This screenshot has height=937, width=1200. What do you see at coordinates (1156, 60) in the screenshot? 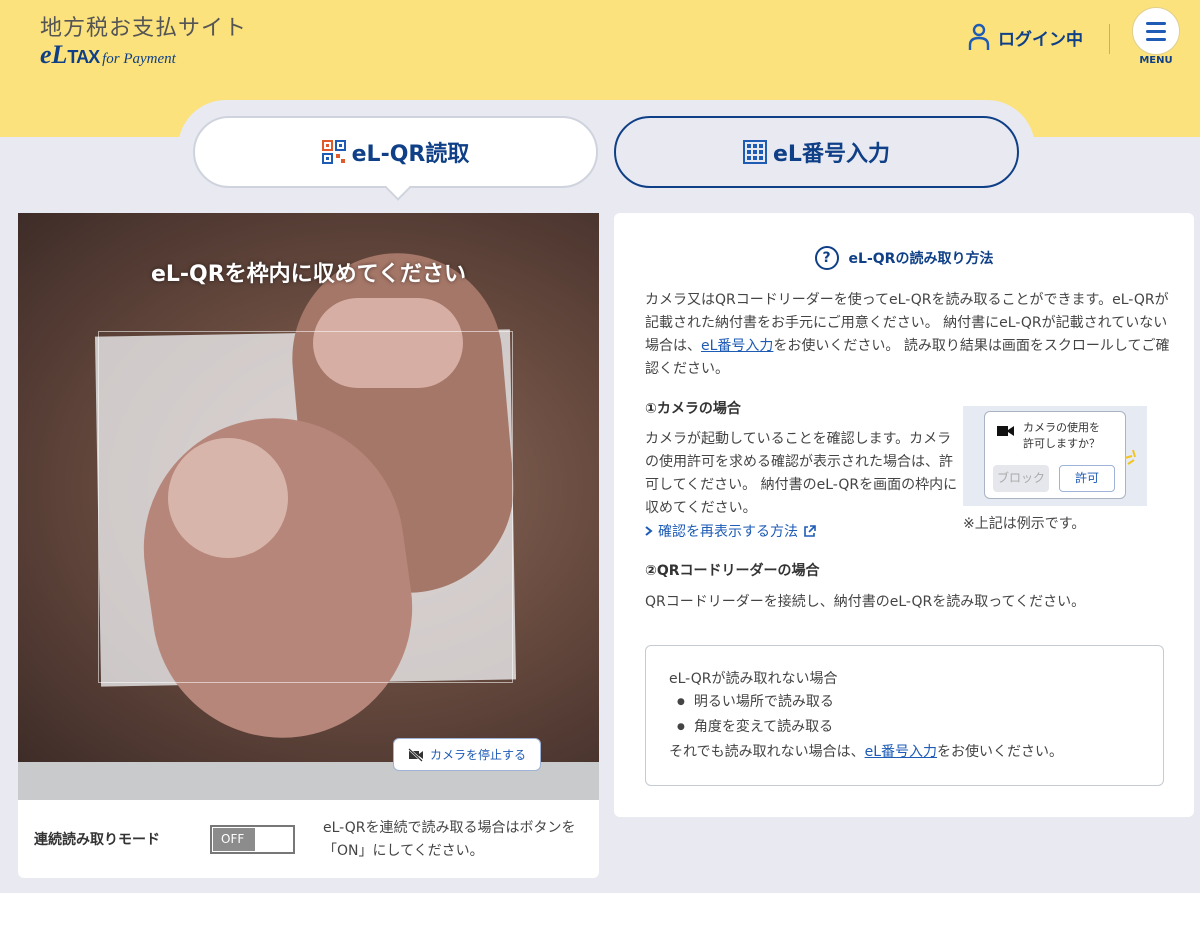
I see `menu-label: MENU` at bounding box center [1156, 60].